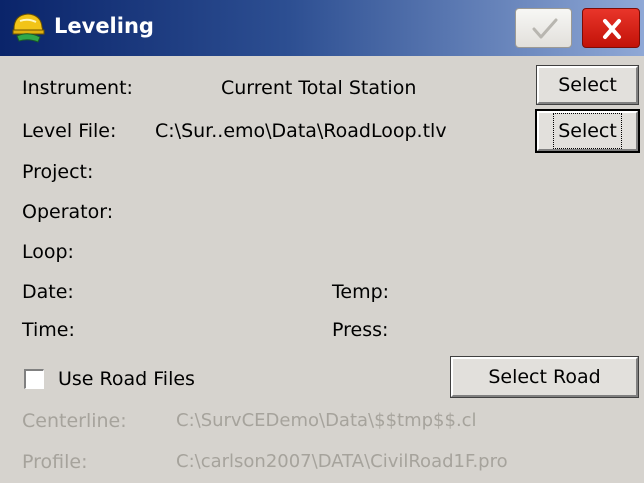 The image size is (644, 483). I want to click on ok-button, so click(543, 28).